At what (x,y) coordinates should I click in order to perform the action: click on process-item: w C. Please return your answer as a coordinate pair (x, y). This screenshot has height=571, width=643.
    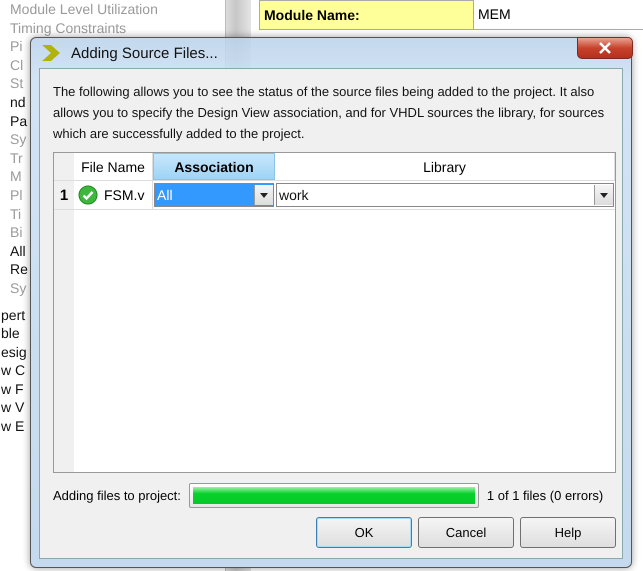
    Looking at the image, I should click on (13, 370).